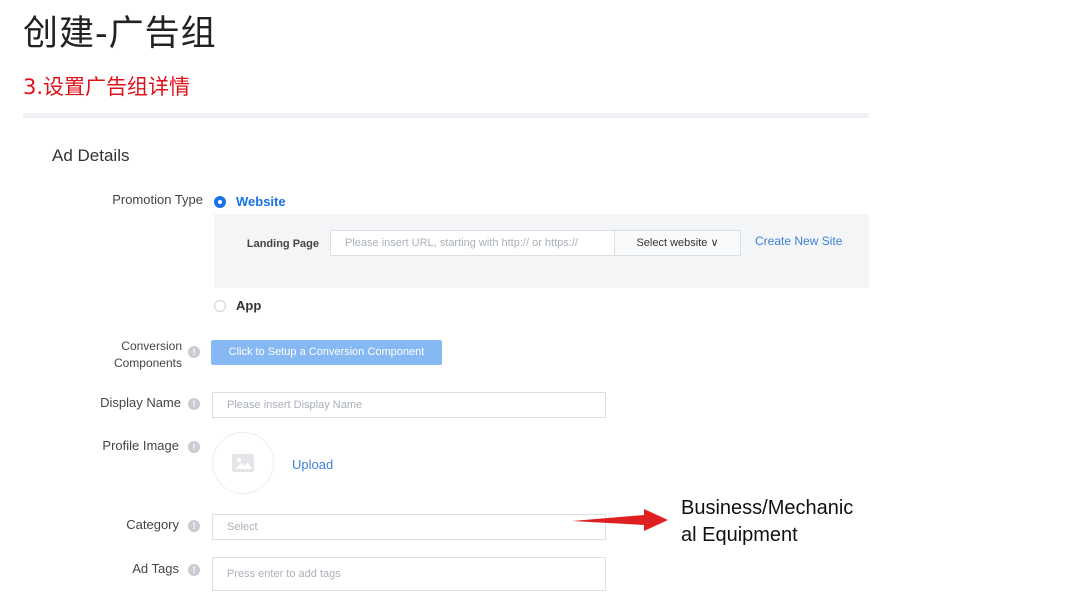 The height and width of the screenshot is (614, 1080). Describe the element at coordinates (140, 402) in the screenshot. I see `display-name-label: Display Name` at that location.